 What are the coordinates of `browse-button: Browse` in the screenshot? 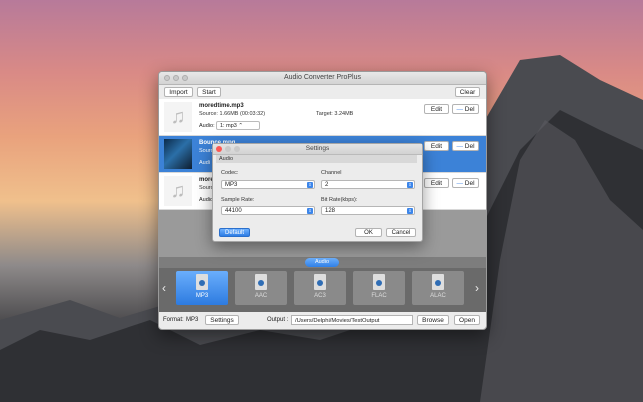 It's located at (433, 320).